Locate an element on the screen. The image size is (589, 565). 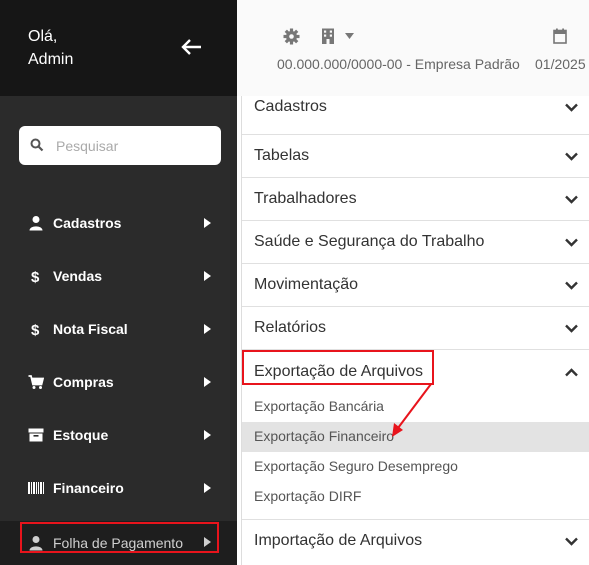
greeting-user-name: Admin is located at coordinates (51, 59).